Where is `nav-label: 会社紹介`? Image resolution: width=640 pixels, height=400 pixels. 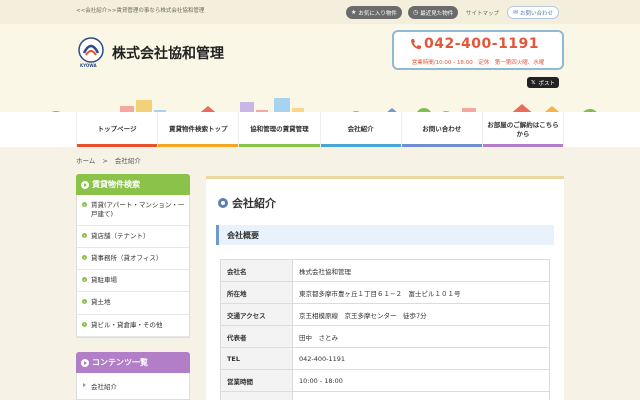 nav-label: 会社紹介 is located at coordinates (360, 129).